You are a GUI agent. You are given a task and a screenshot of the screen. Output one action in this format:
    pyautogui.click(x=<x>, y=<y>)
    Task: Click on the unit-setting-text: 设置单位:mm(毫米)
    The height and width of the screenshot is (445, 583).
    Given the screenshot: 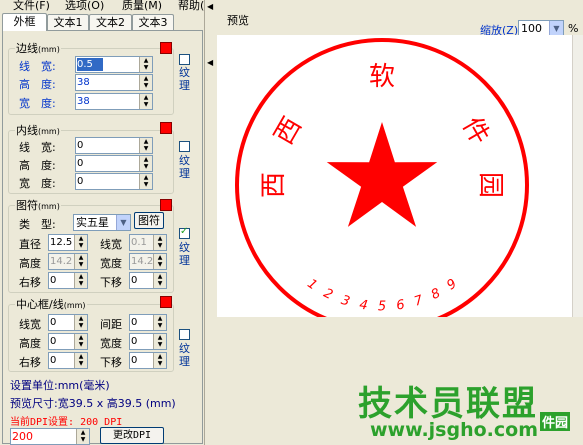 What is the action you would take?
    pyautogui.click(x=60, y=385)
    